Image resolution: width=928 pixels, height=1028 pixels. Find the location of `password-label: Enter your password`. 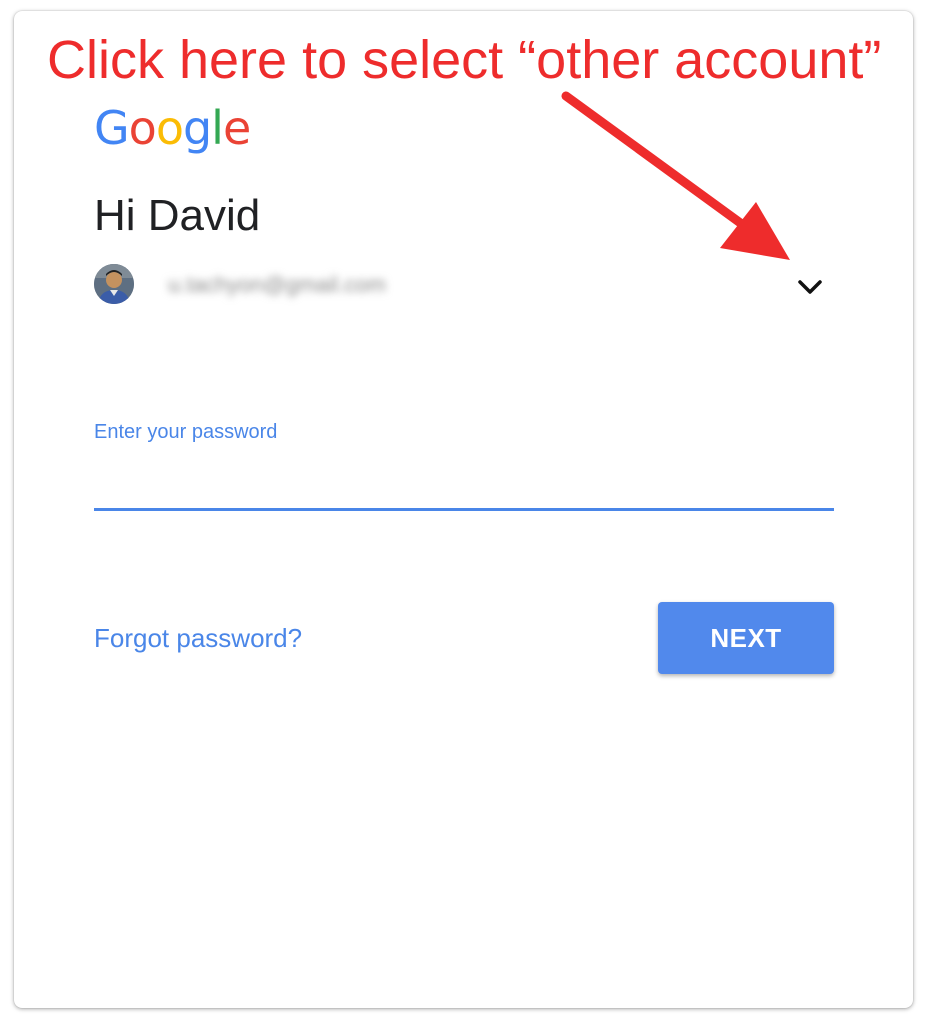

password-label: Enter your password is located at coordinates (186, 432).